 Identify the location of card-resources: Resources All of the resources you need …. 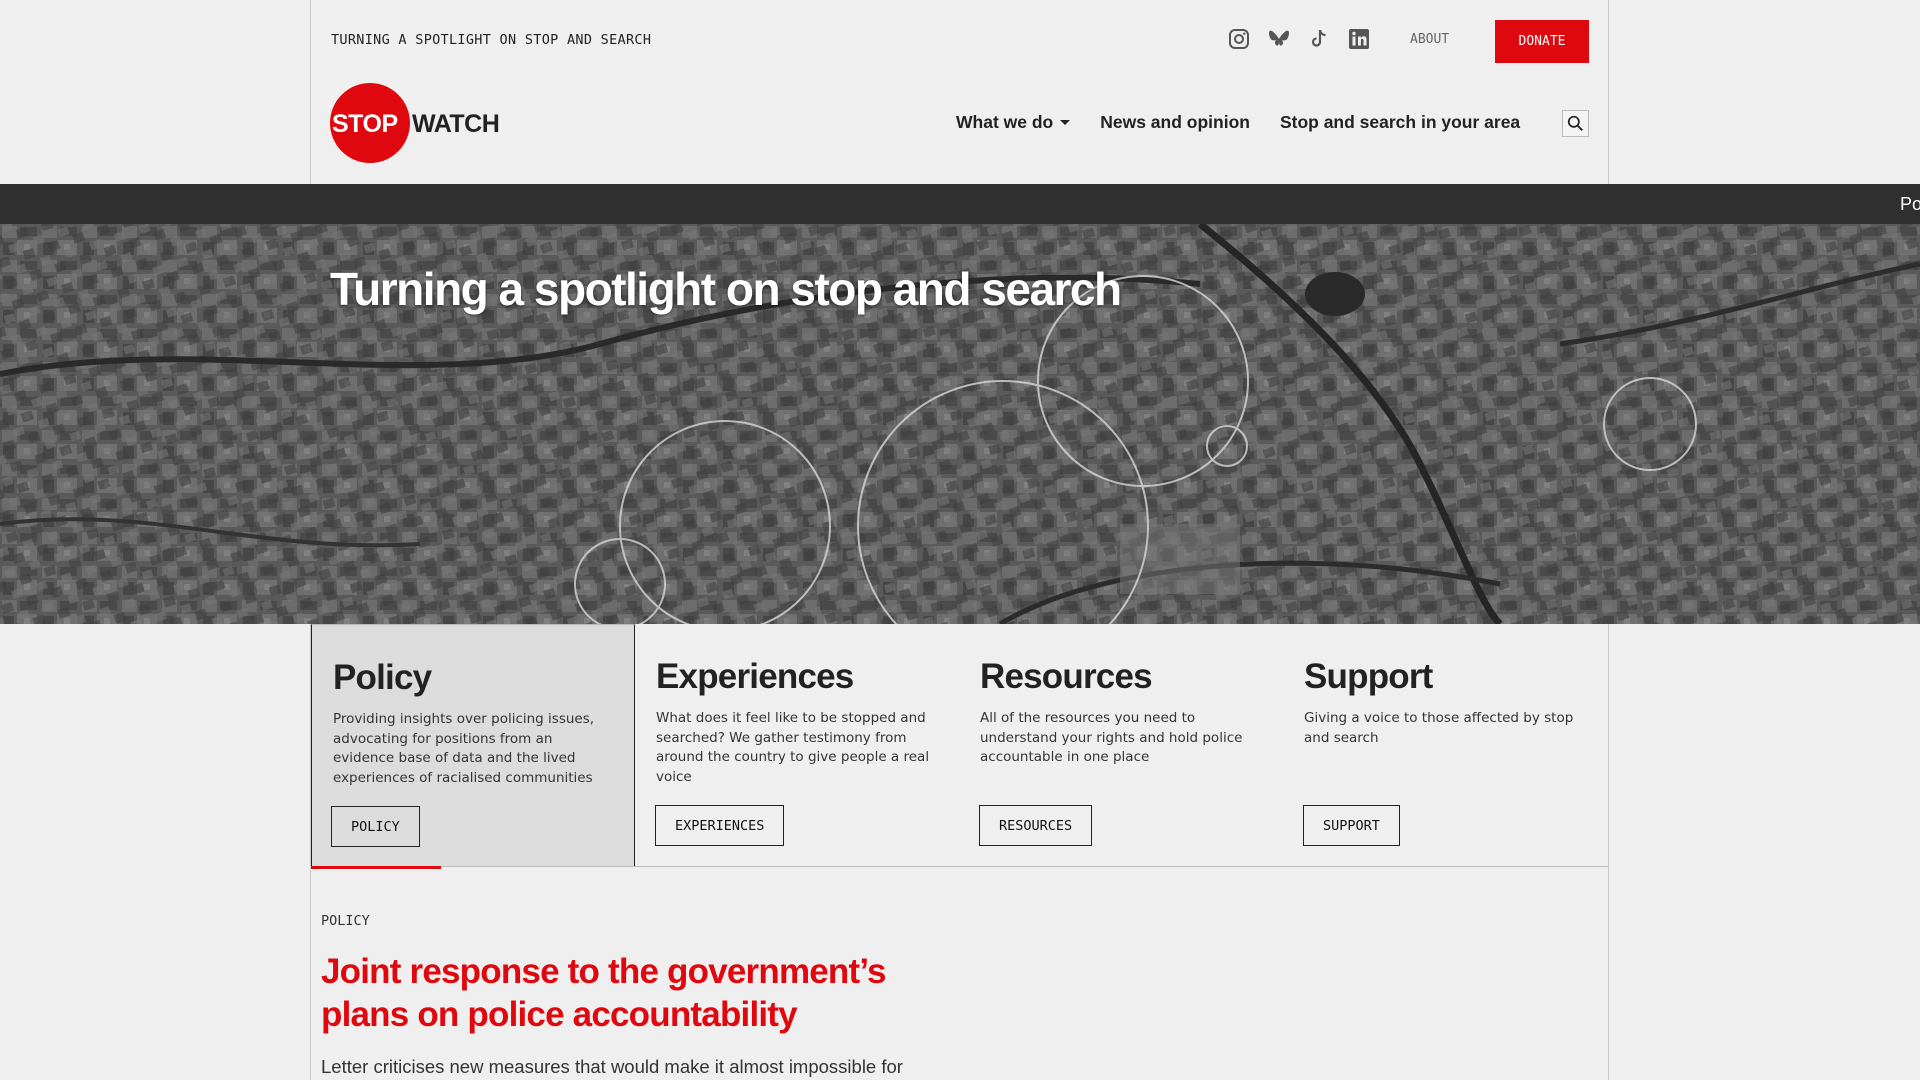
(1121, 745).